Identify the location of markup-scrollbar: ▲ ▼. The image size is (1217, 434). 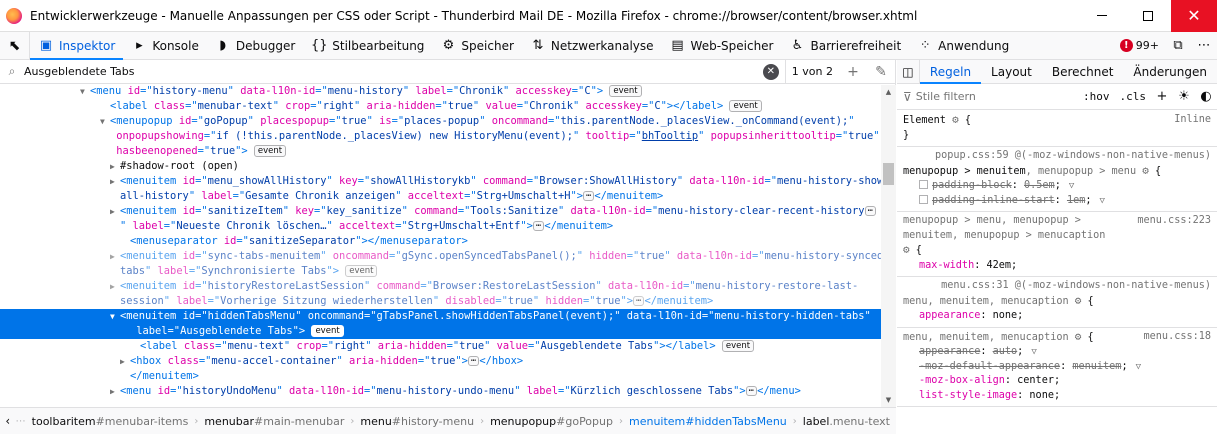
(888, 246).